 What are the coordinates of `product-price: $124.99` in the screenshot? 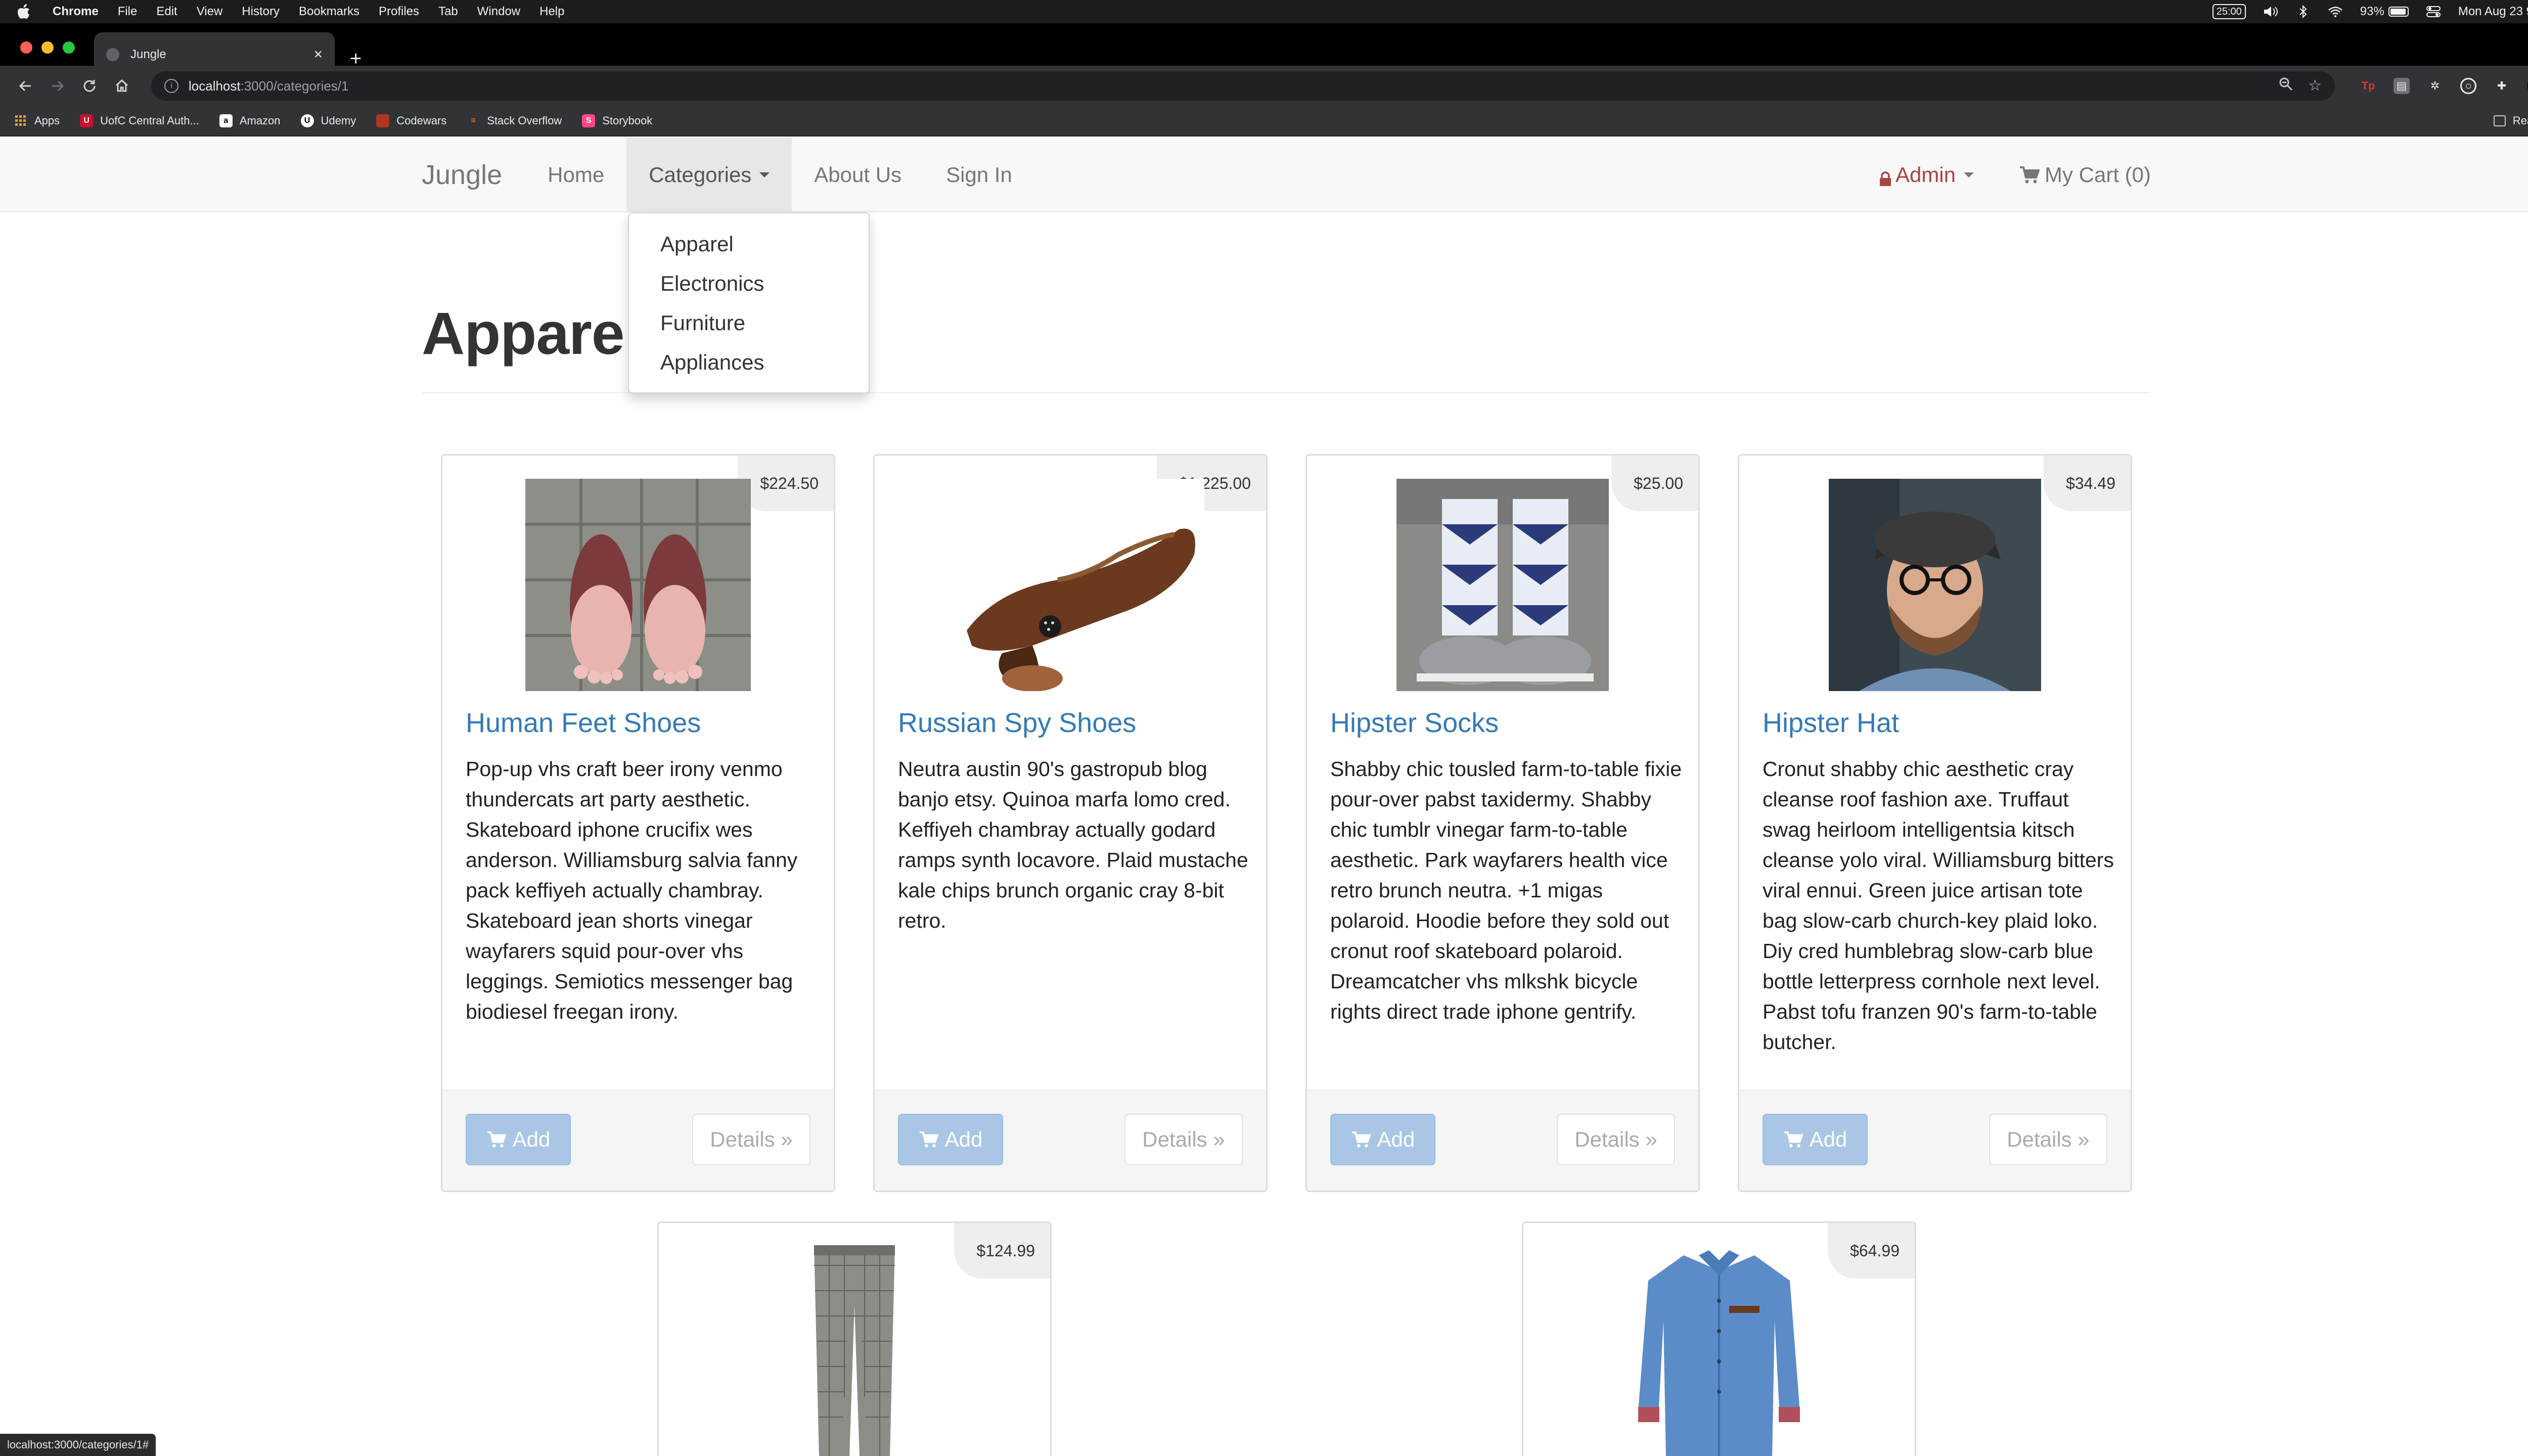 It's located at (1002, 1251).